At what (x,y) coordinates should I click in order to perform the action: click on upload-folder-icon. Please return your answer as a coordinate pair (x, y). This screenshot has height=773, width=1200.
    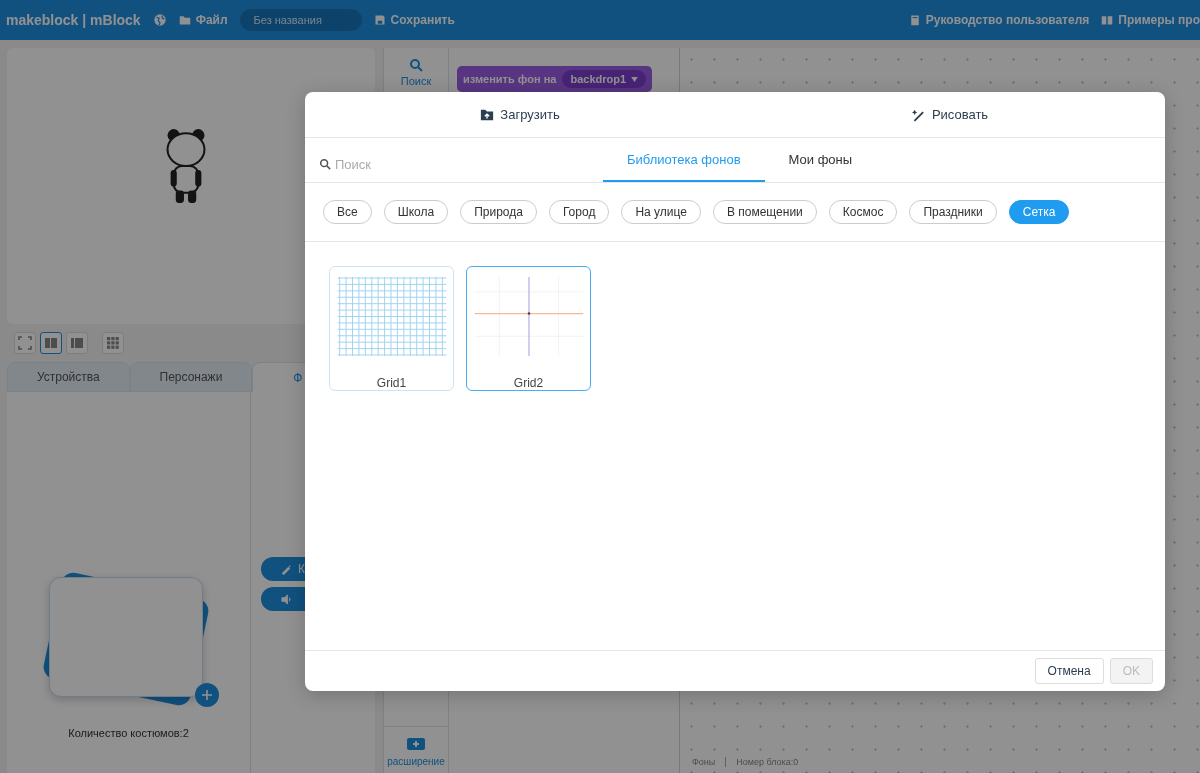
    Looking at the image, I should click on (487, 114).